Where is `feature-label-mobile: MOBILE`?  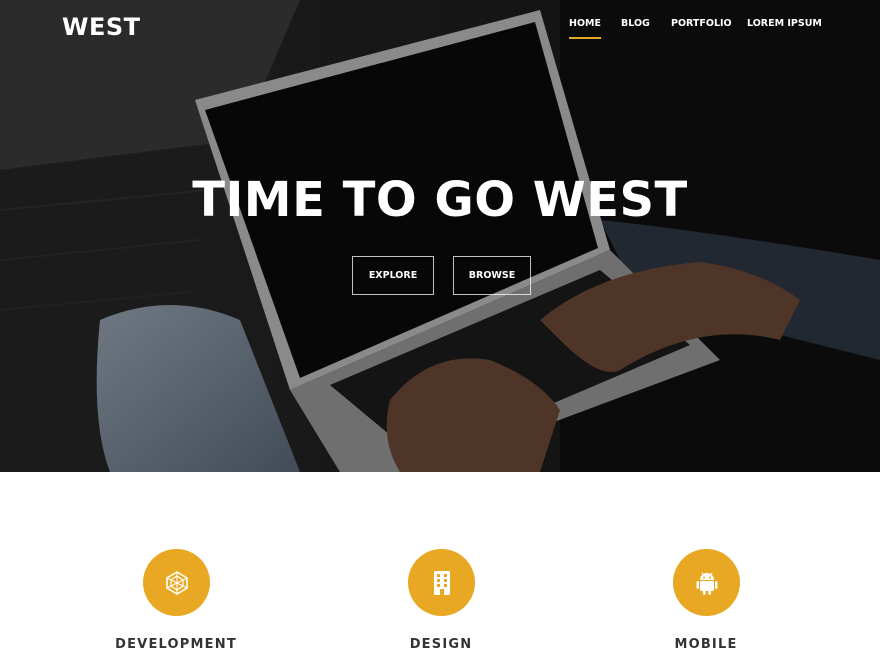 feature-label-mobile: MOBILE is located at coordinates (706, 644).